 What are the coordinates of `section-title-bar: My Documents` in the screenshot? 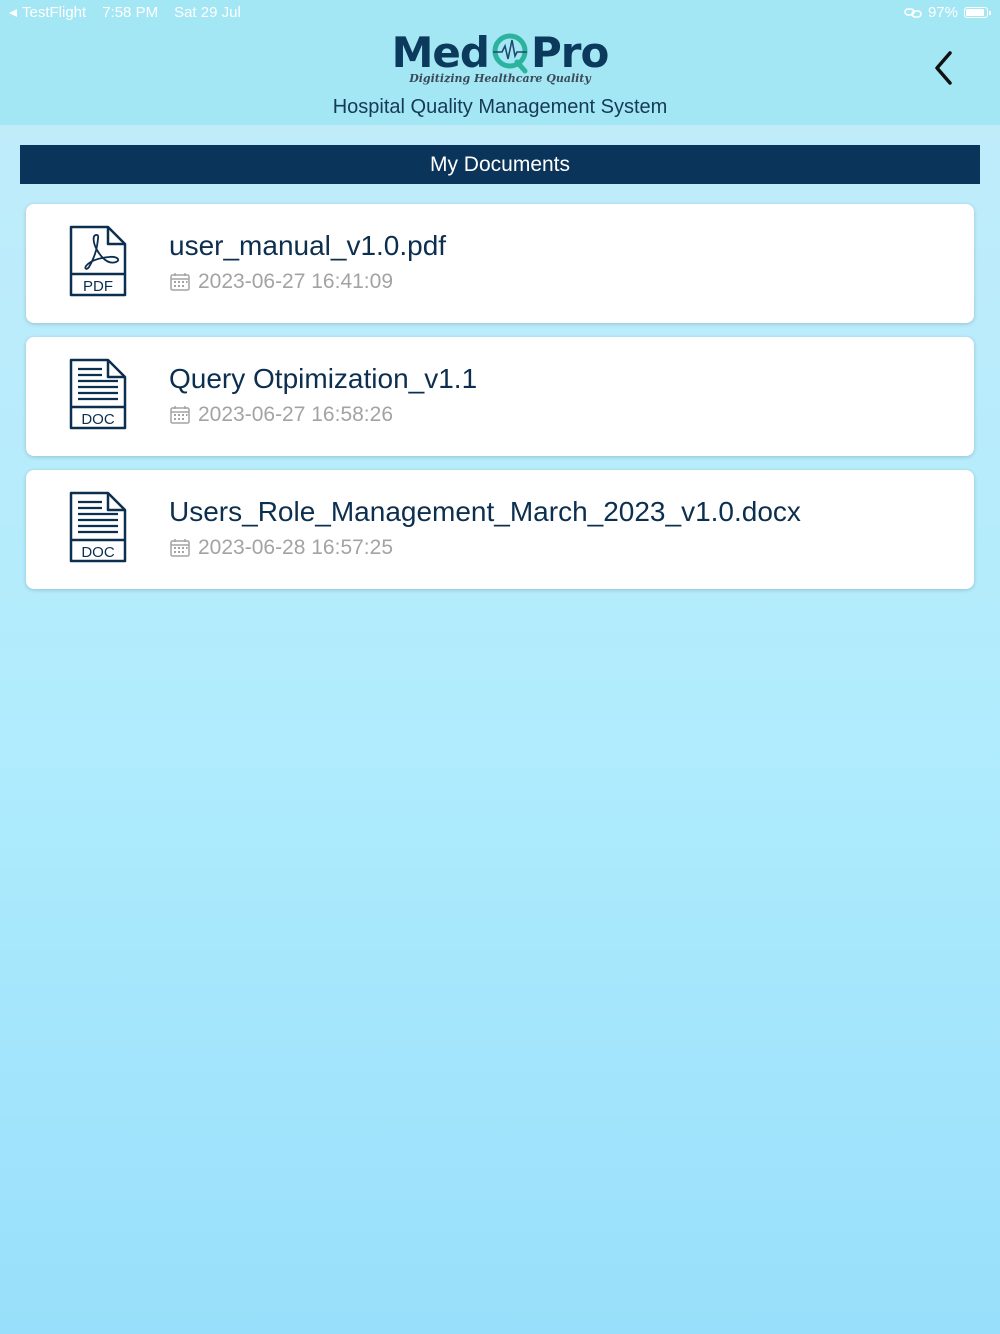 It's located at (500, 164).